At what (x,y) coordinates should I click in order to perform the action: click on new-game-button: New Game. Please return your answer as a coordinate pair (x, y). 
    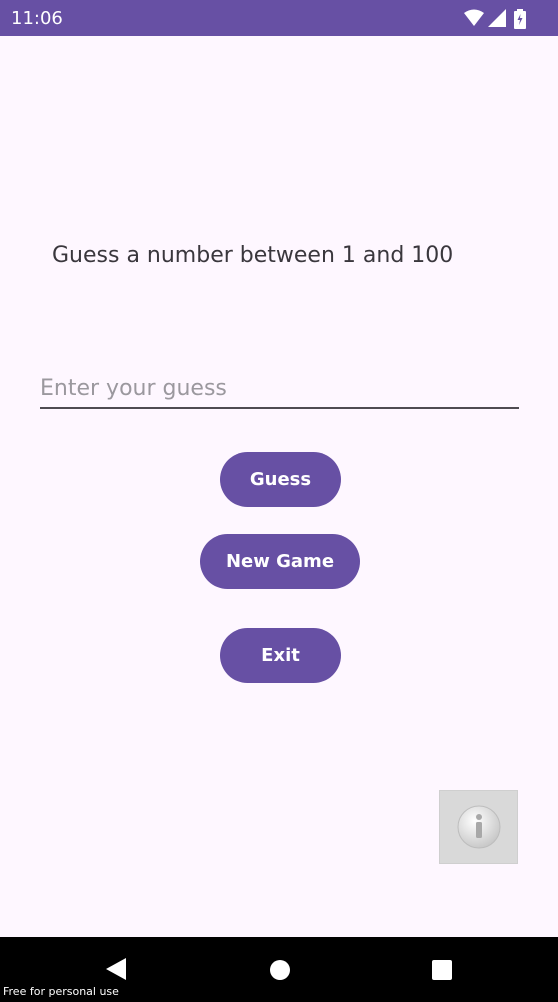
    Looking at the image, I should click on (280, 561).